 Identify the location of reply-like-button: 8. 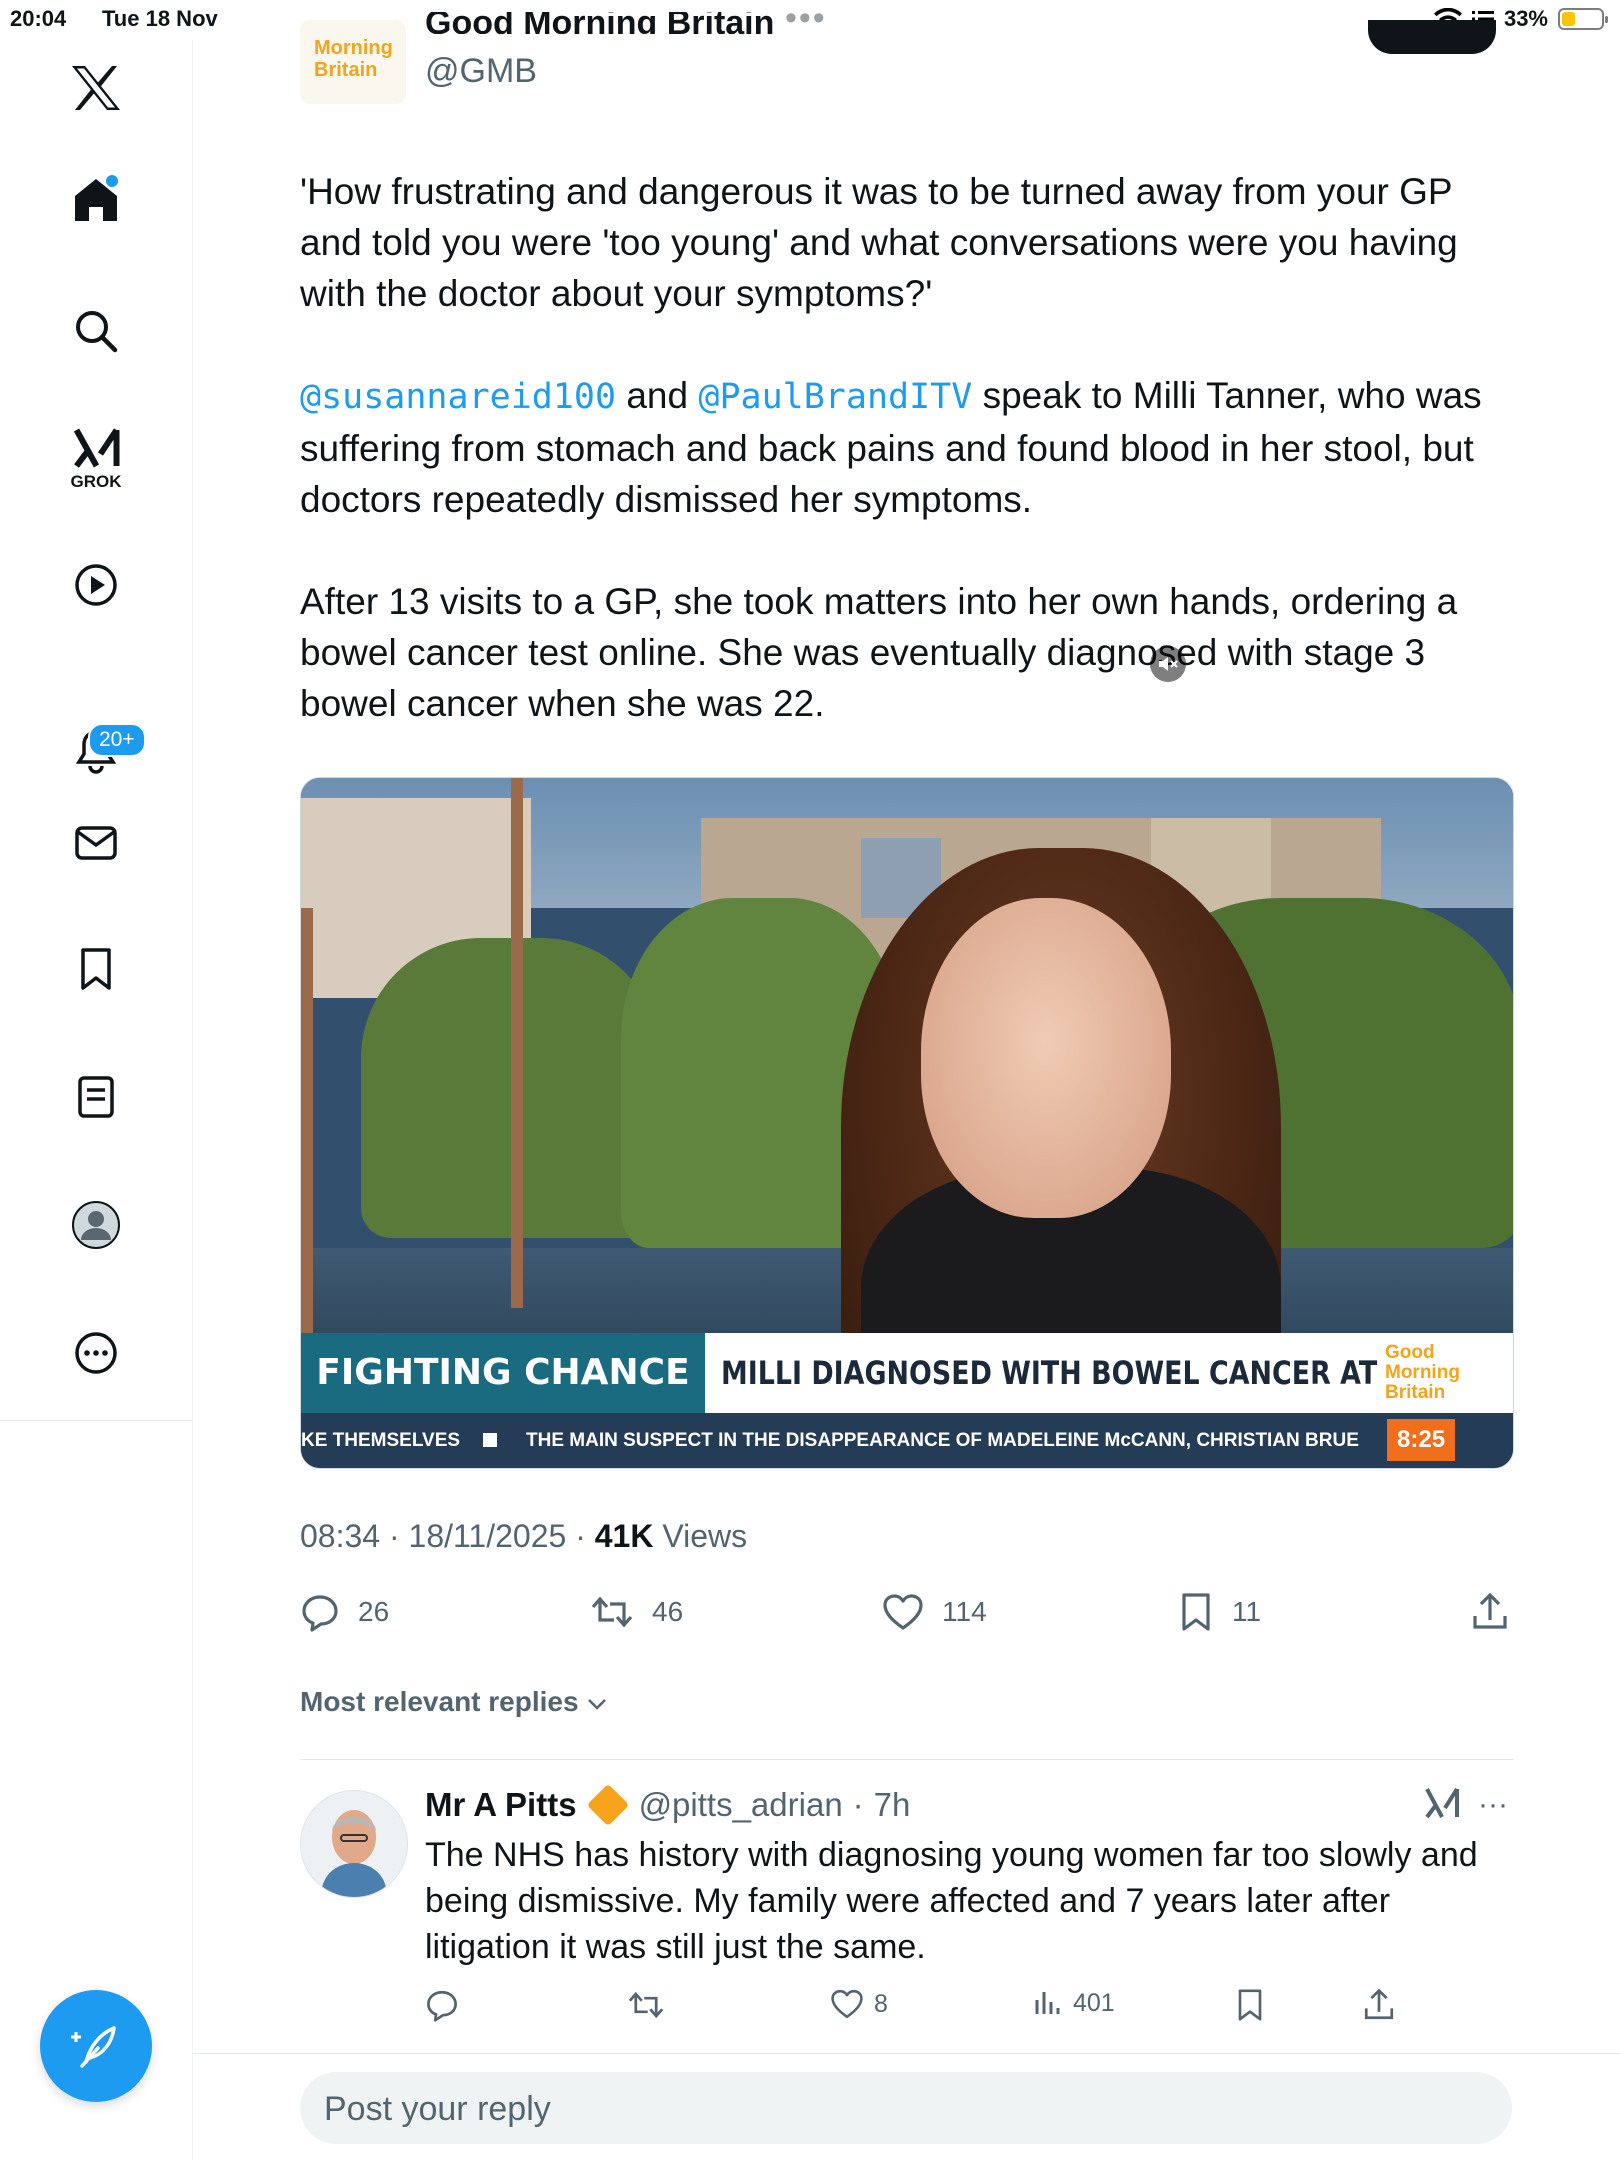
(859, 2004).